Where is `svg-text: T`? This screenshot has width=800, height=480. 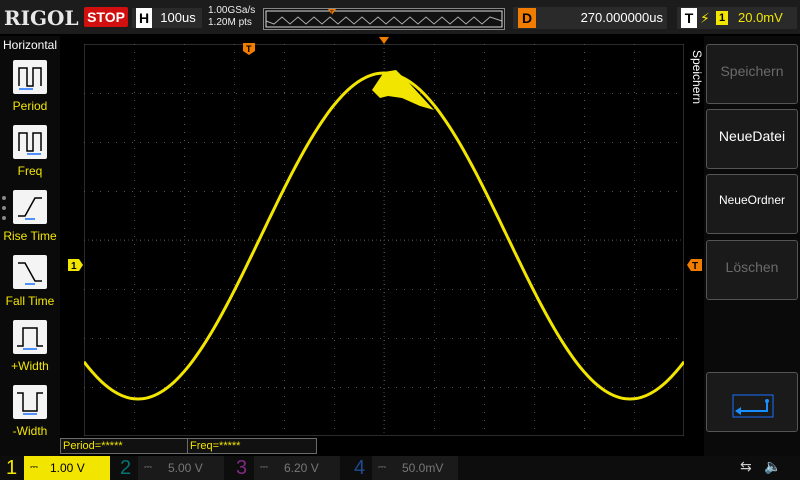 svg-text: T is located at coordinates (332, 14).